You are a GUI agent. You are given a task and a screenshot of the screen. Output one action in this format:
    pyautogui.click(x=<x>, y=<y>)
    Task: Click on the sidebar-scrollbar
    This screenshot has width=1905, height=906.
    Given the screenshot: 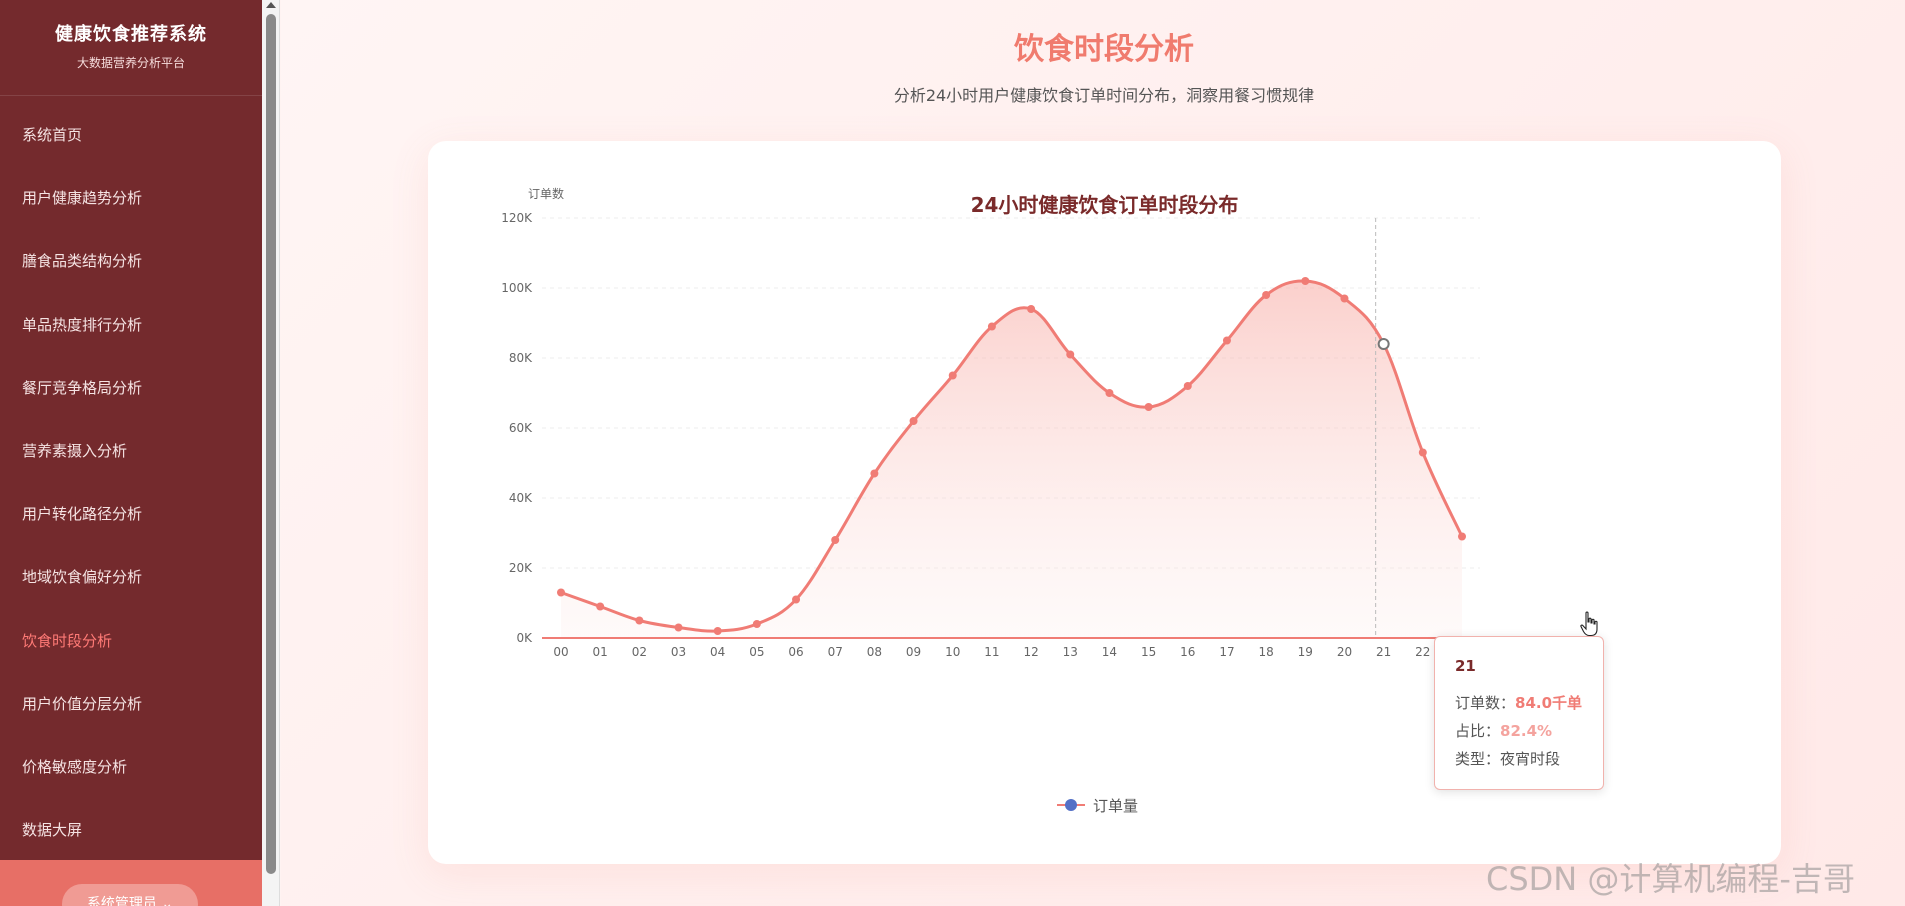 What is the action you would take?
    pyautogui.click(x=271, y=453)
    